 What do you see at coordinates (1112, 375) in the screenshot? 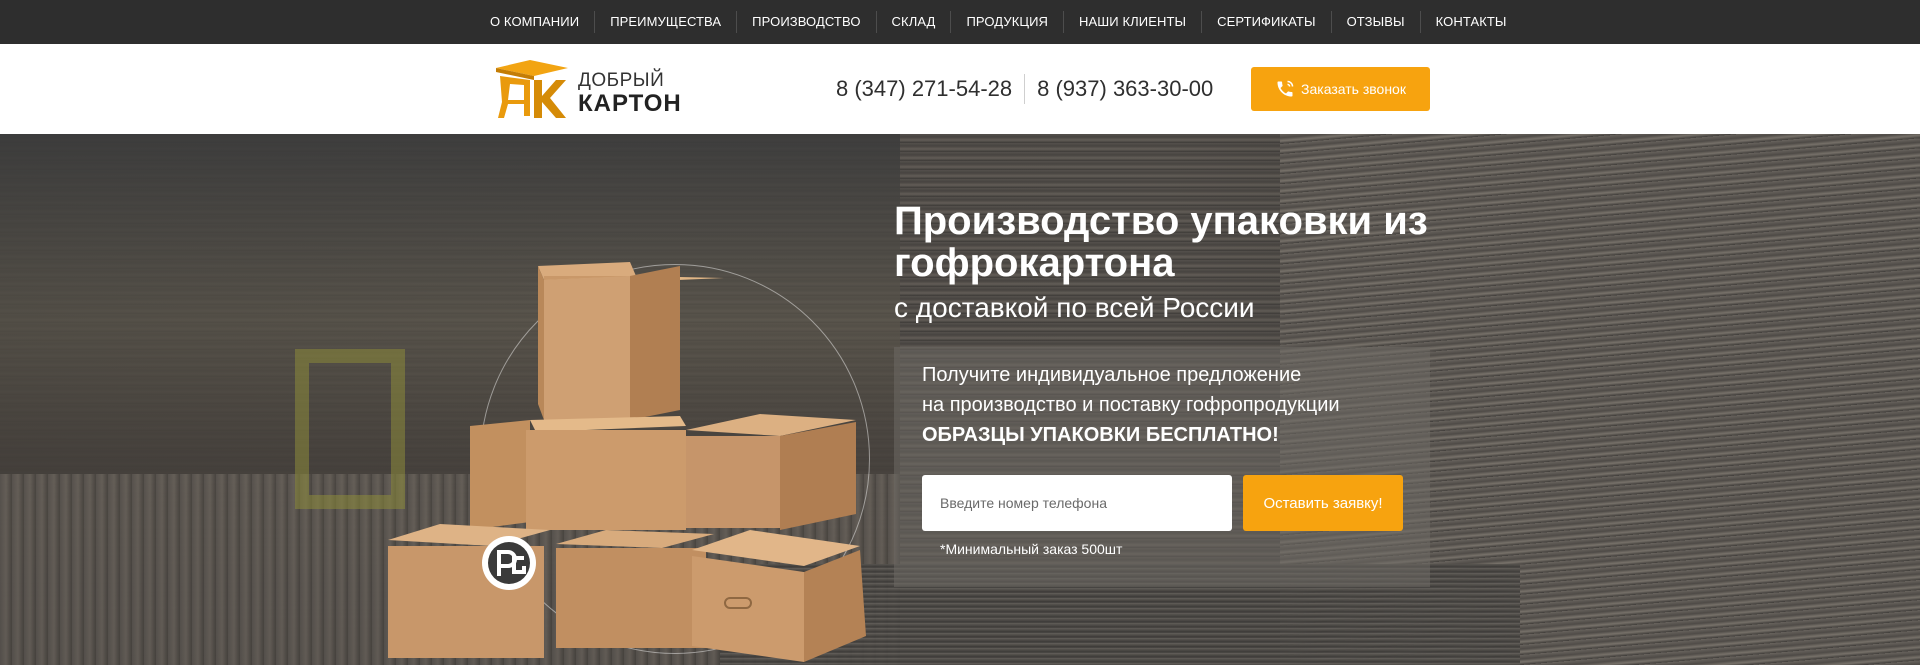
I see `offer-text-line-1: Получите индивидуальное предложение` at bounding box center [1112, 375].